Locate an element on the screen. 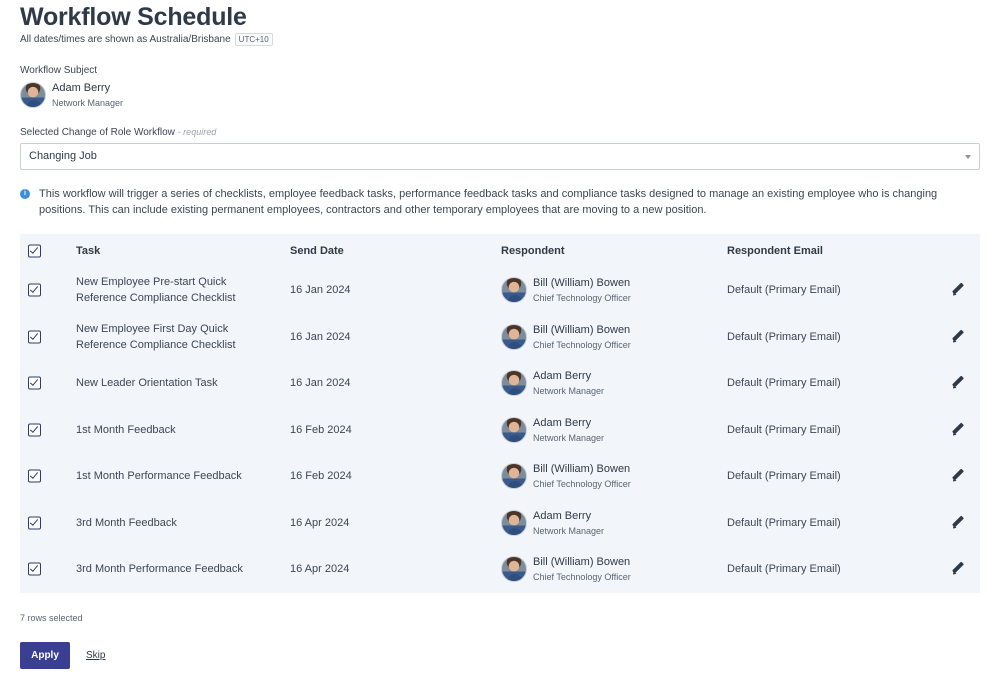  subject-role: Network Manager is located at coordinates (88, 103).